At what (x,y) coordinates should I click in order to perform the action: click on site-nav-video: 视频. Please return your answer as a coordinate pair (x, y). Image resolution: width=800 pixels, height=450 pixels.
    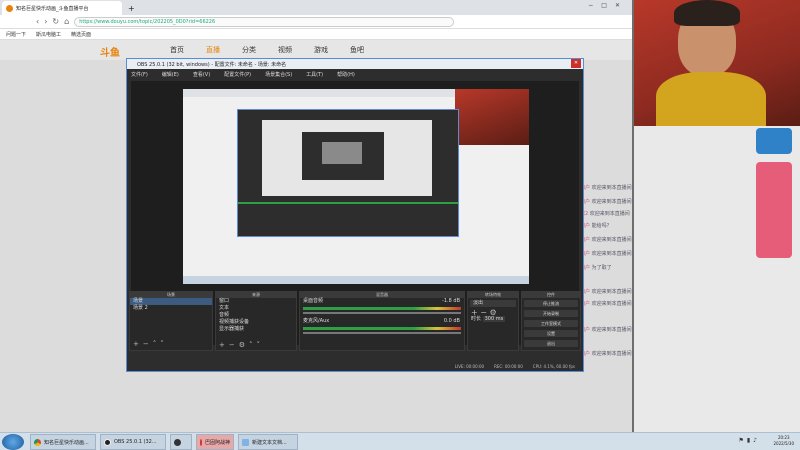
    Looking at the image, I should click on (285, 50).